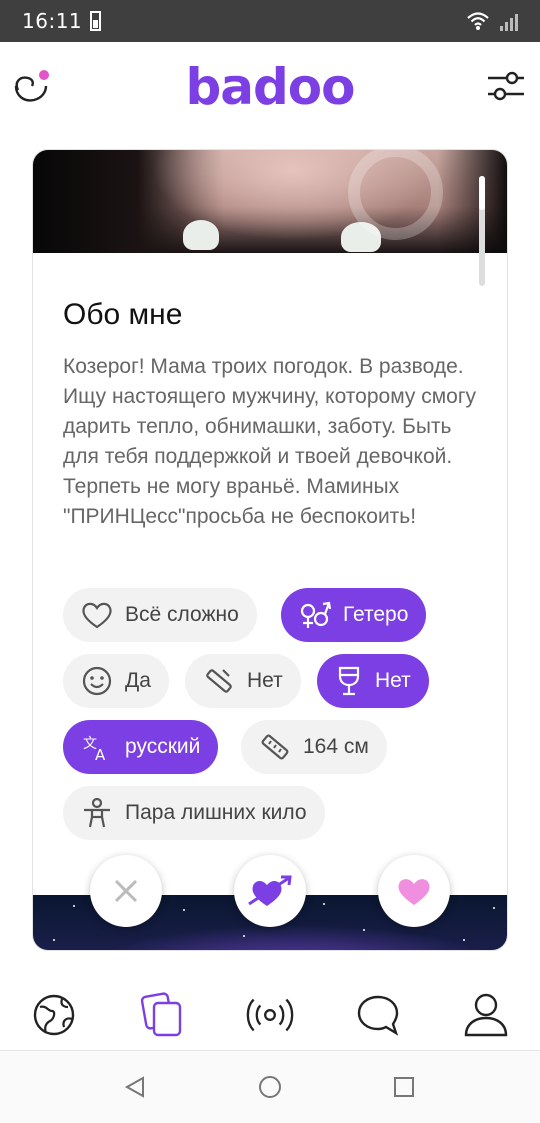  I want to click on globe-icon, so click(54, 1015).